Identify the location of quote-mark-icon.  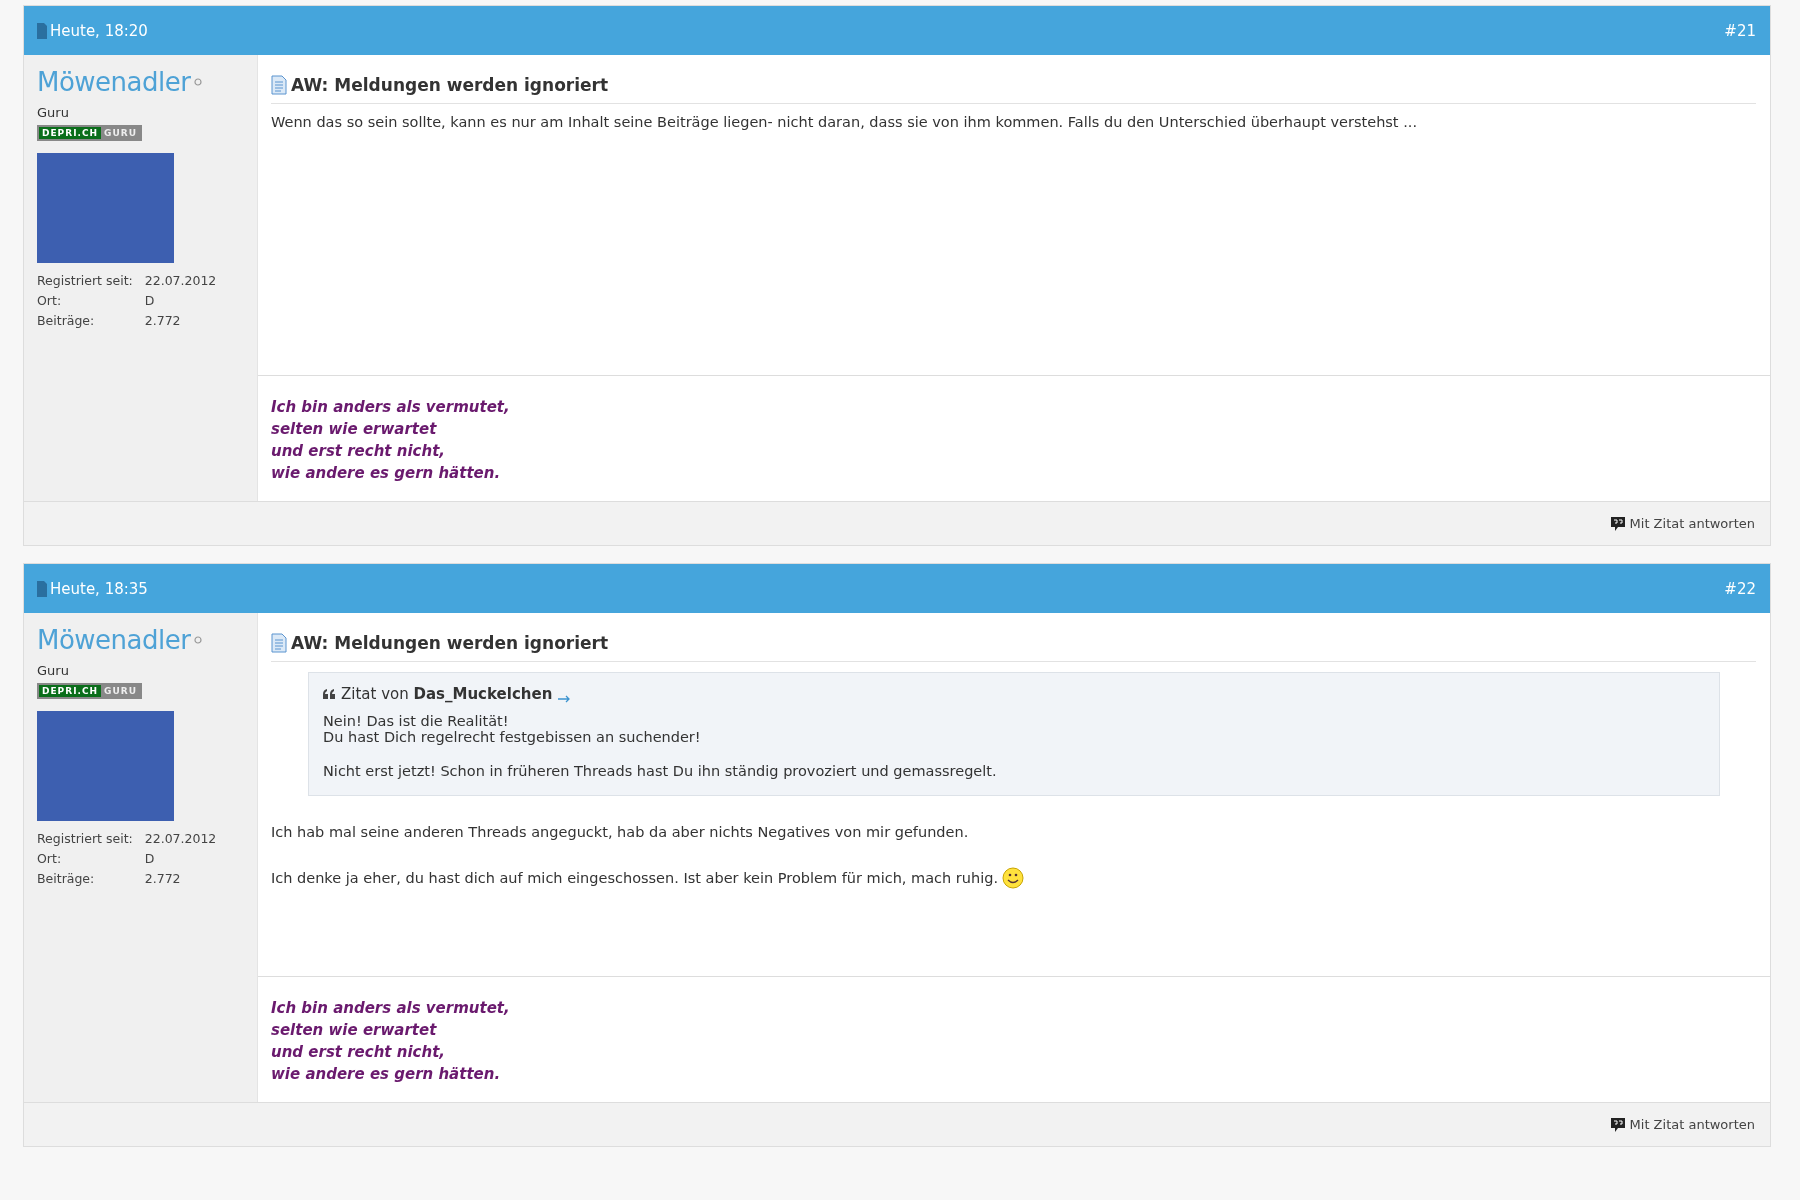
(329, 694).